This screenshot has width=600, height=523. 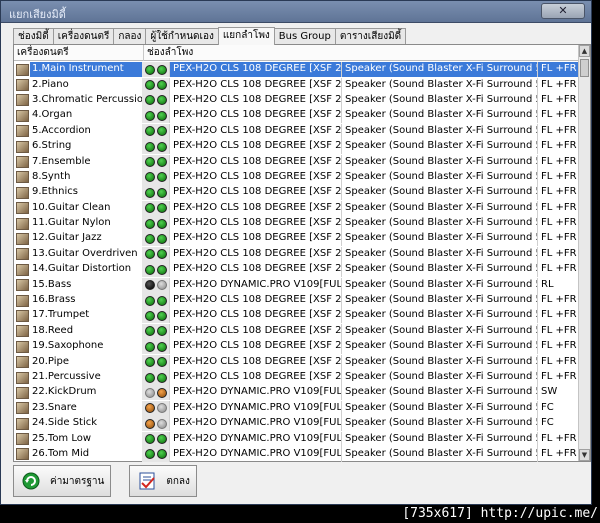 I want to click on close-button: ✕, so click(x=563, y=11).